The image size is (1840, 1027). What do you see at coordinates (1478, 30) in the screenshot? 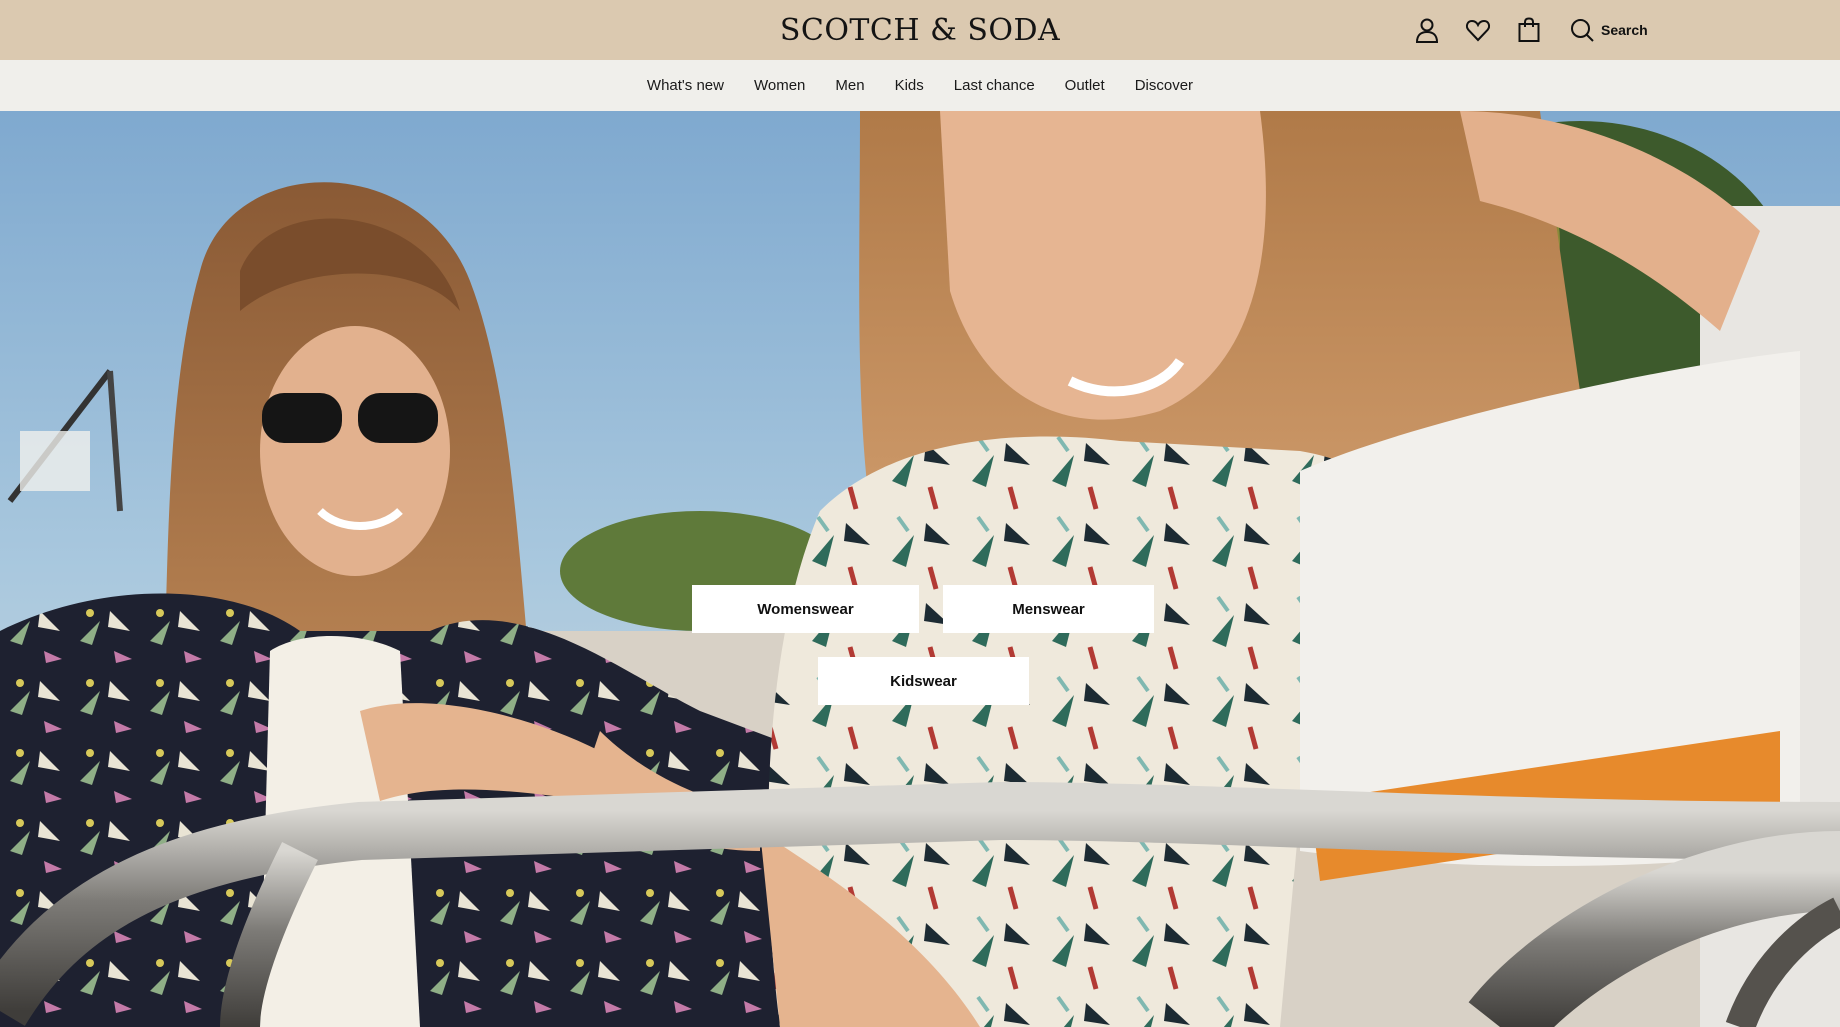
I see `wishlist-heart-icon` at bounding box center [1478, 30].